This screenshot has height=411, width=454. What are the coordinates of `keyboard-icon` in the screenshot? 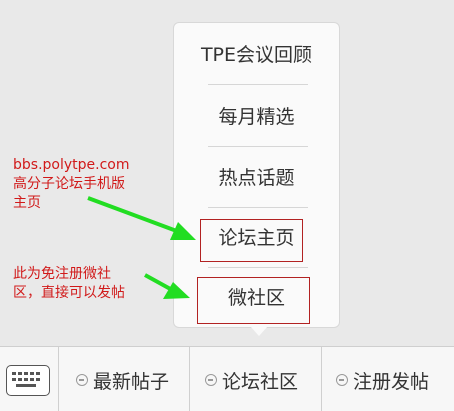 It's located at (28, 380).